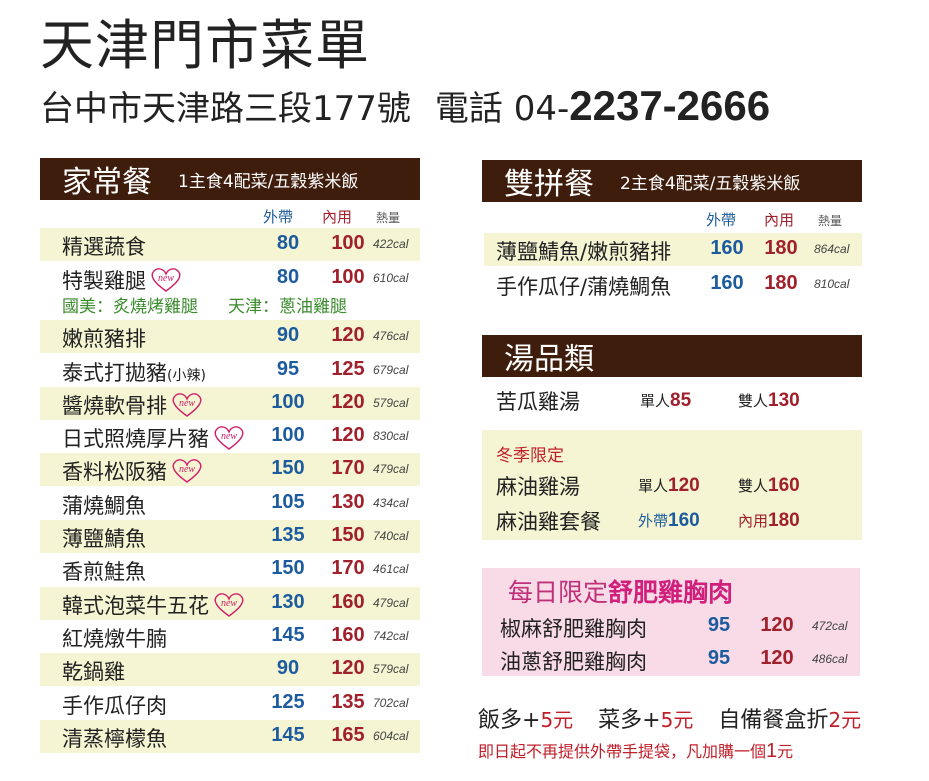  What do you see at coordinates (104, 539) in the screenshot?
I see `item-name: 薄鹽鯖魚` at bounding box center [104, 539].